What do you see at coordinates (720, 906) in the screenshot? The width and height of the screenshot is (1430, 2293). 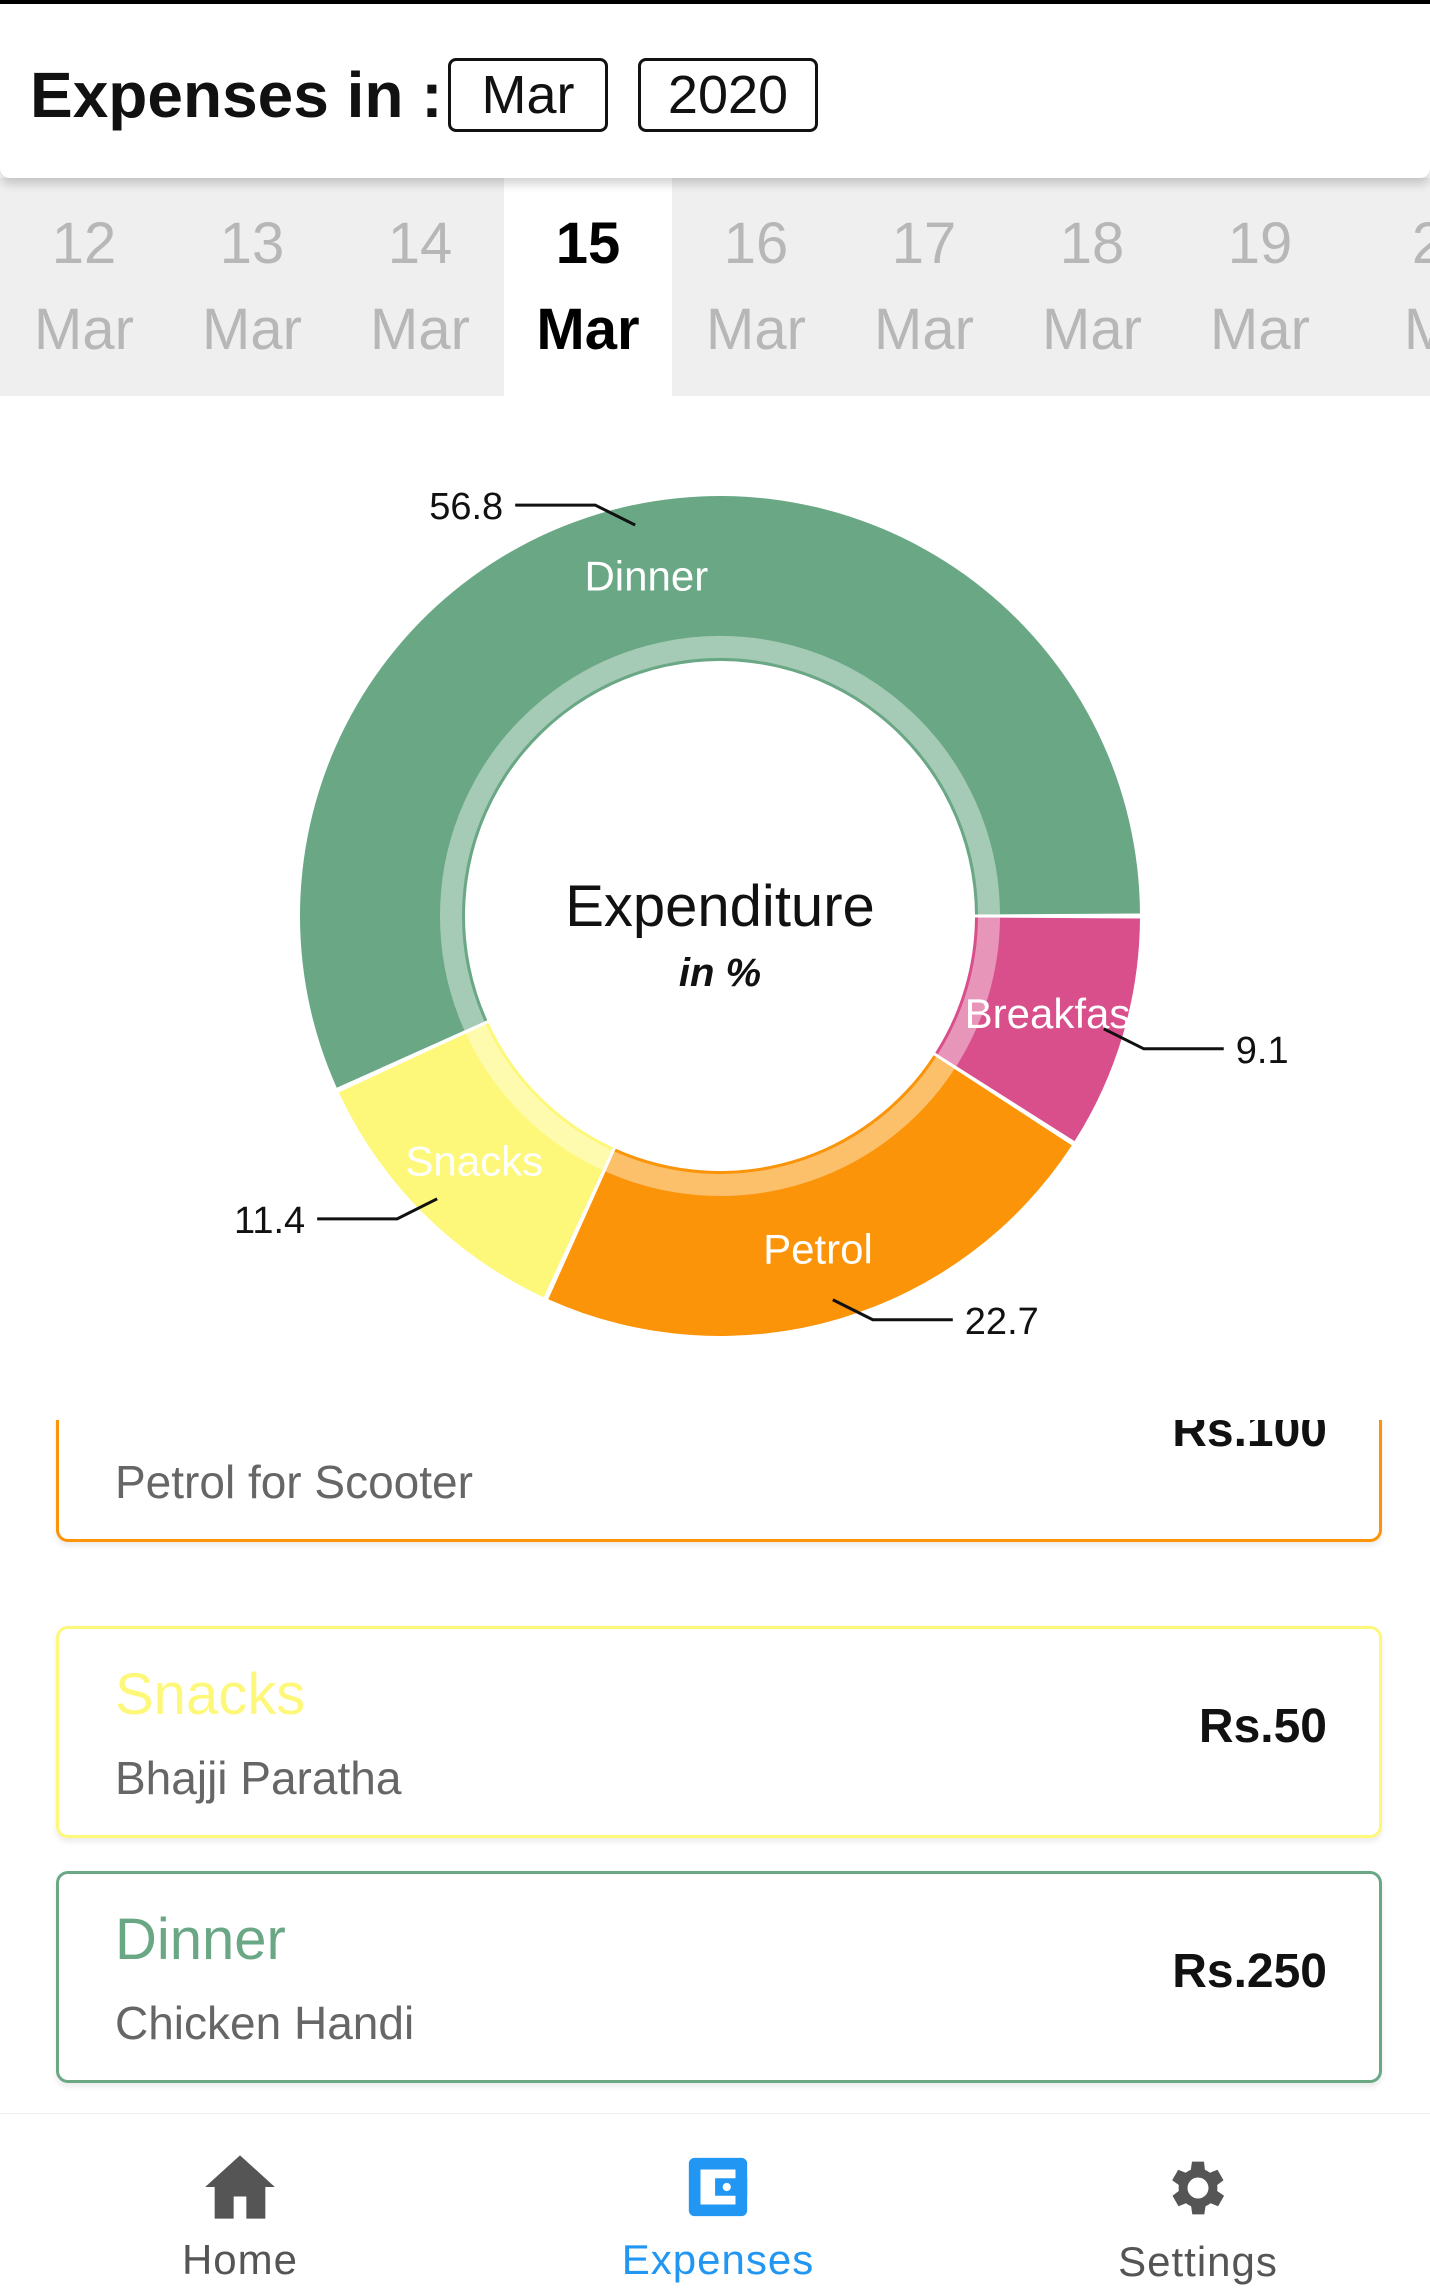 I see `chart-center-title: Expenditure` at bounding box center [720, 906].